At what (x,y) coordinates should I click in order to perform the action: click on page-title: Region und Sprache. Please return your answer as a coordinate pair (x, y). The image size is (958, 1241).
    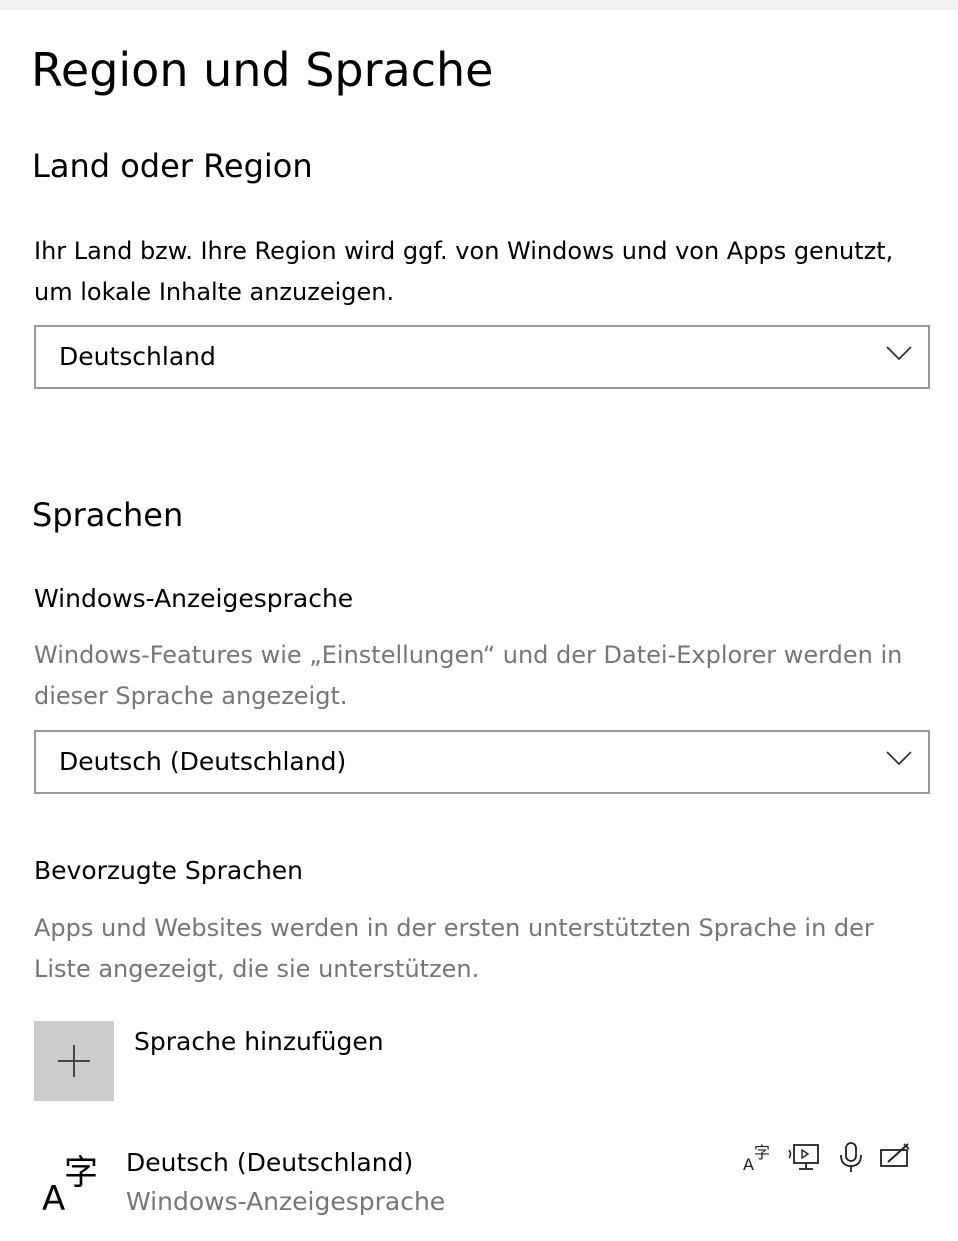
    Looking at the image, I should click on (262, 70).